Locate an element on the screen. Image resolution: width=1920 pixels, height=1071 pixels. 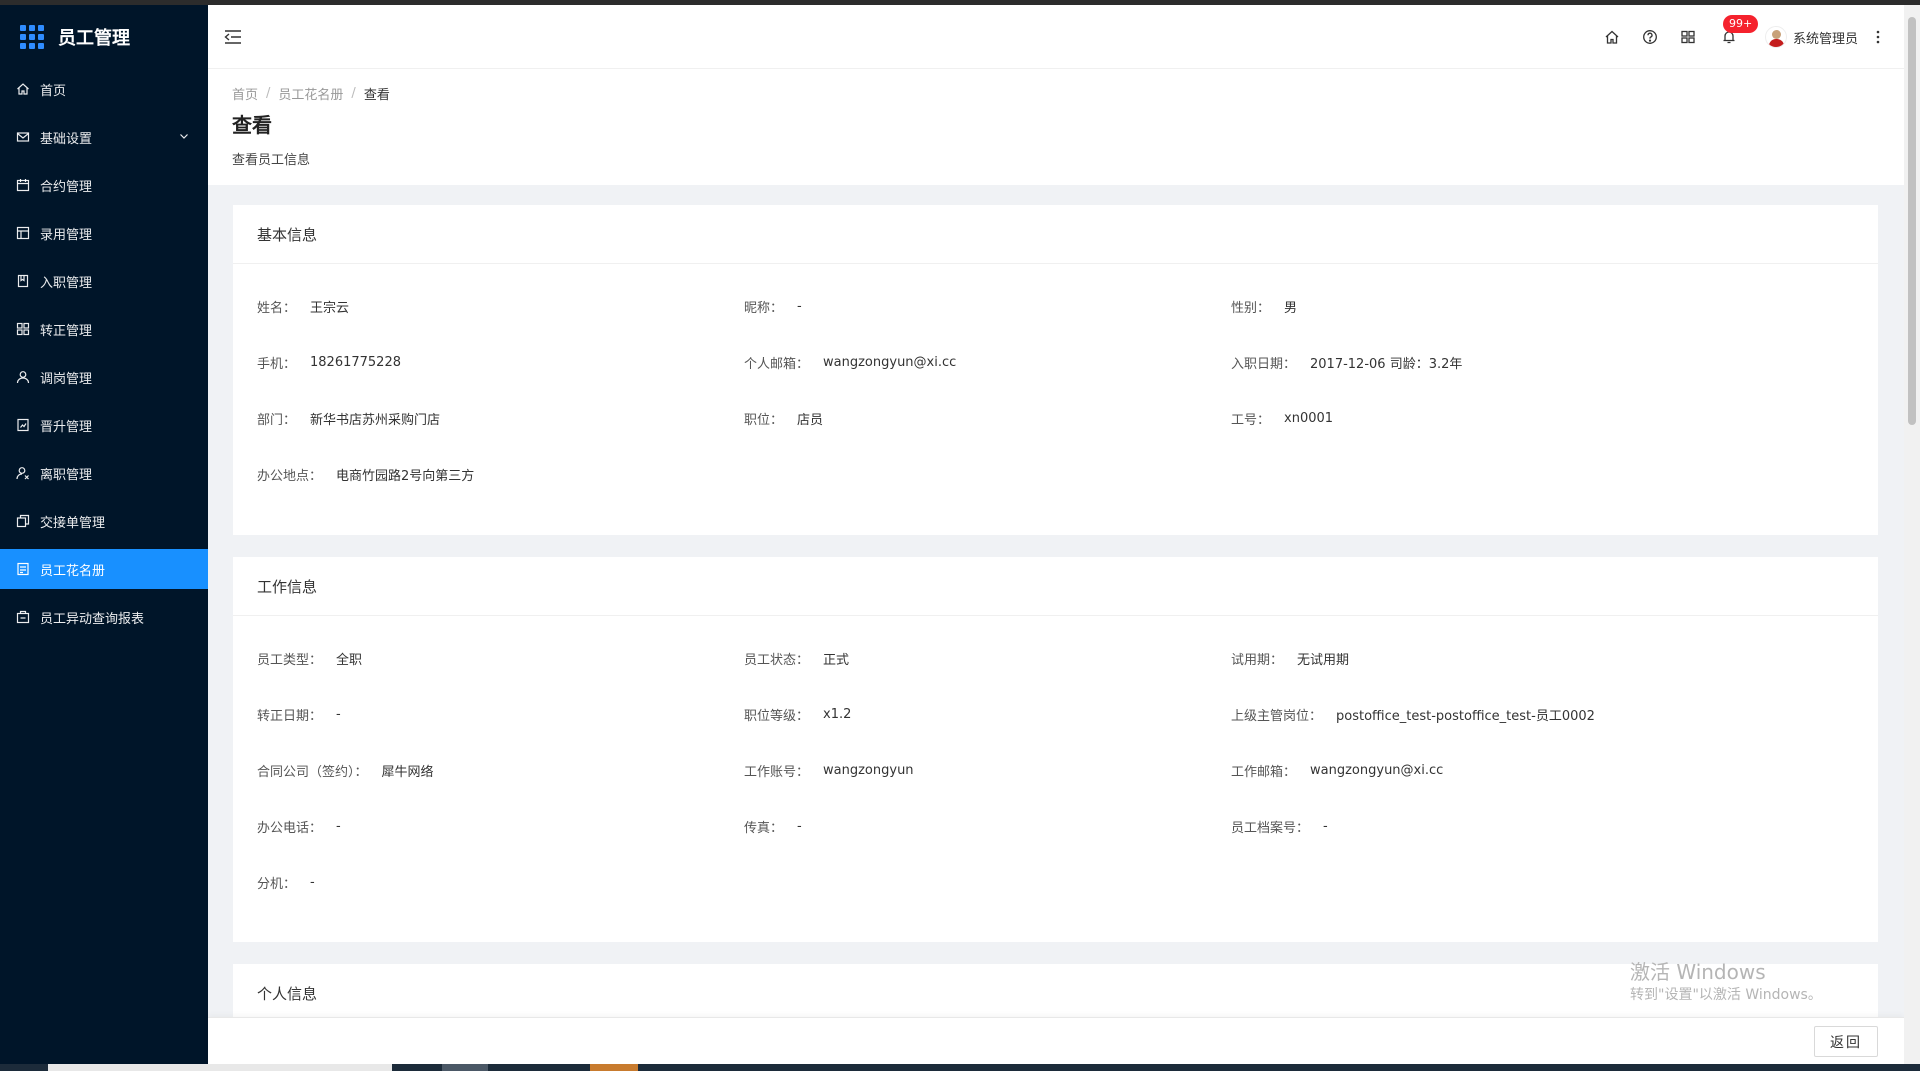
sidebar-item-home: 首页 is located at coordinates (104, 89).